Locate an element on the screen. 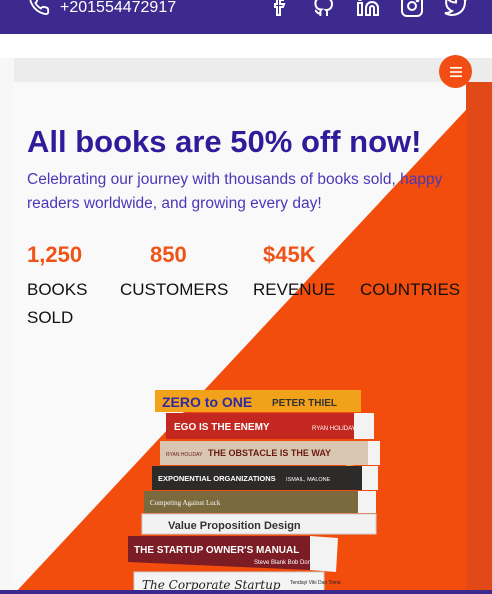 The width and height of the screenshot is (492, 594). book-ego-is-the-enemy: EGO IS THE ENEMY RYAN HOLIDAY is located at coordinates (270, 426).